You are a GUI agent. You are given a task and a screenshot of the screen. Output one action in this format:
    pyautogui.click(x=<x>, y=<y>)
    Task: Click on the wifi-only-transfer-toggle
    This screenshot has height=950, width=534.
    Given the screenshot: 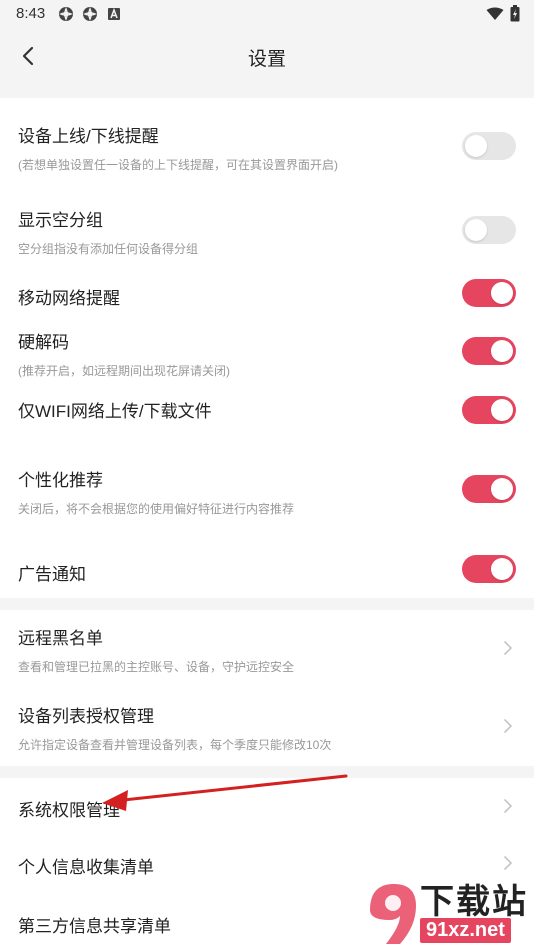 What is the action you would take?
    pyautogui.click(x=489, y=410)
    